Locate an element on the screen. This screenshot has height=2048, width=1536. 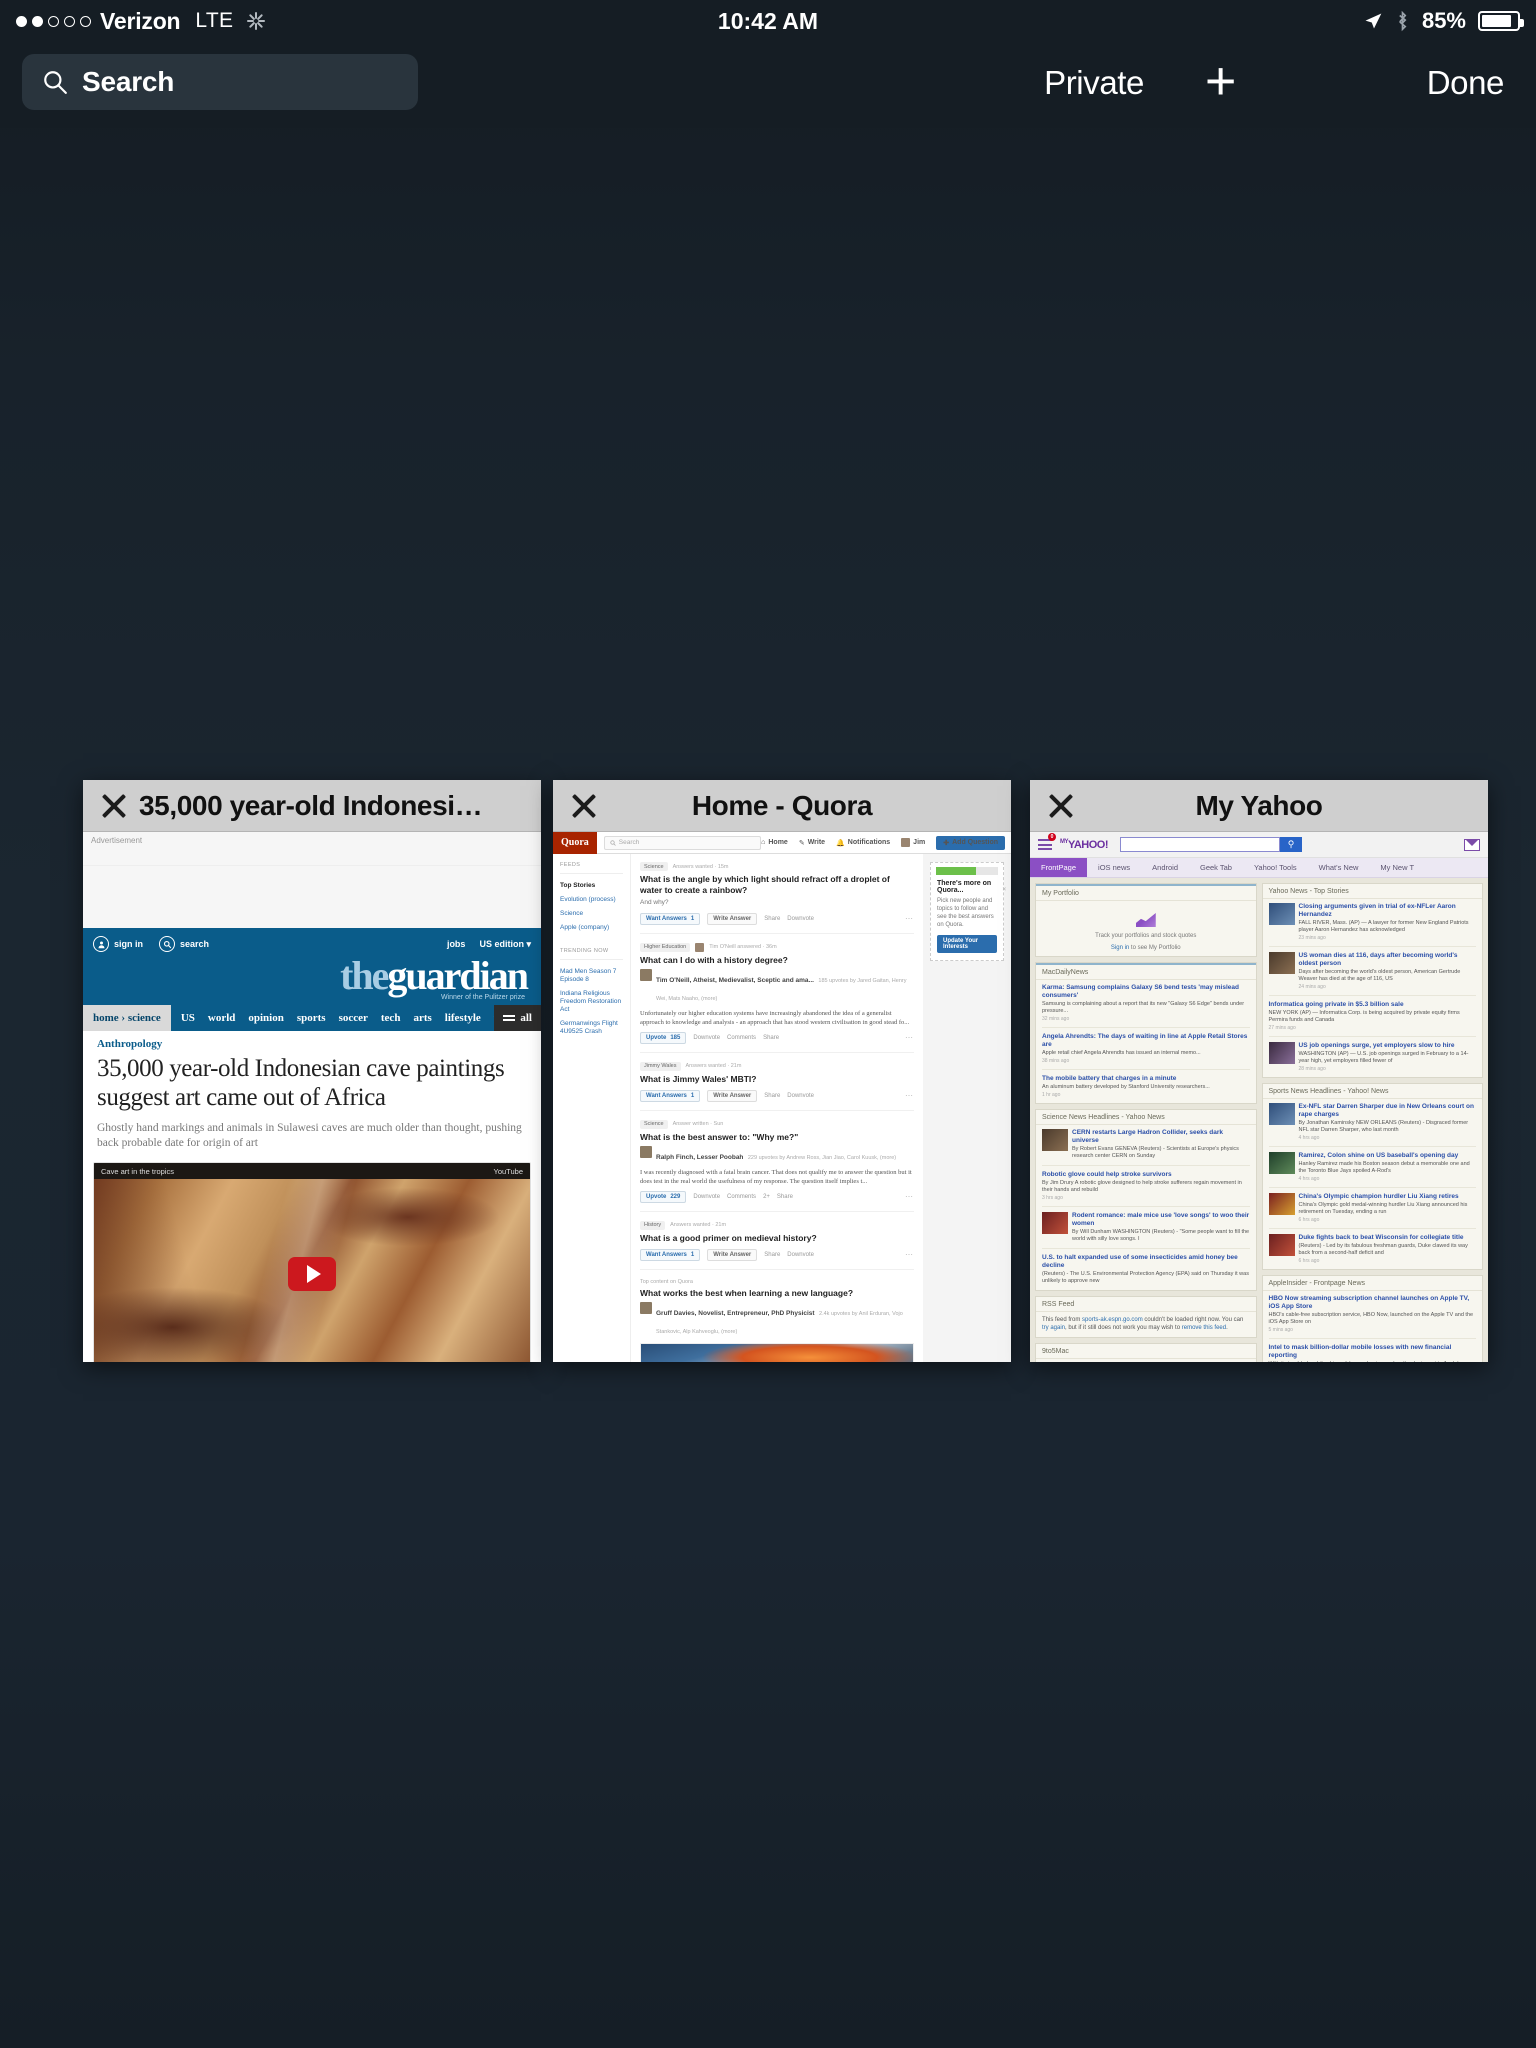
trending-item-germanwings: Germanwings Flight 4U9525 Crash is located at coordinates (591, 1028).